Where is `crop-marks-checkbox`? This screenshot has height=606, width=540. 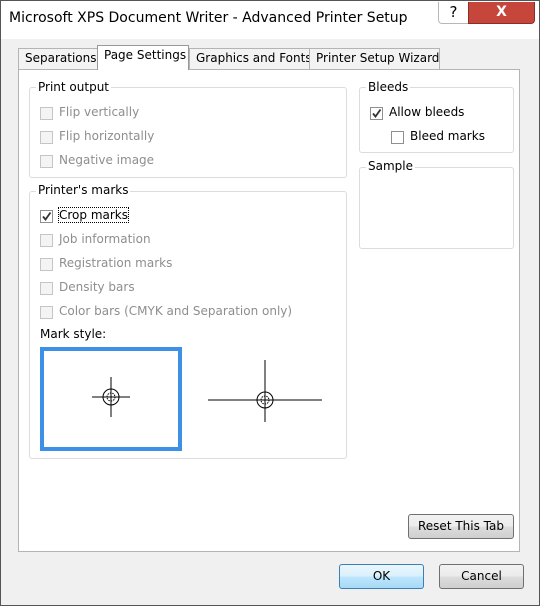
crop-marks-checkbox is located at coordinates (46, 216).